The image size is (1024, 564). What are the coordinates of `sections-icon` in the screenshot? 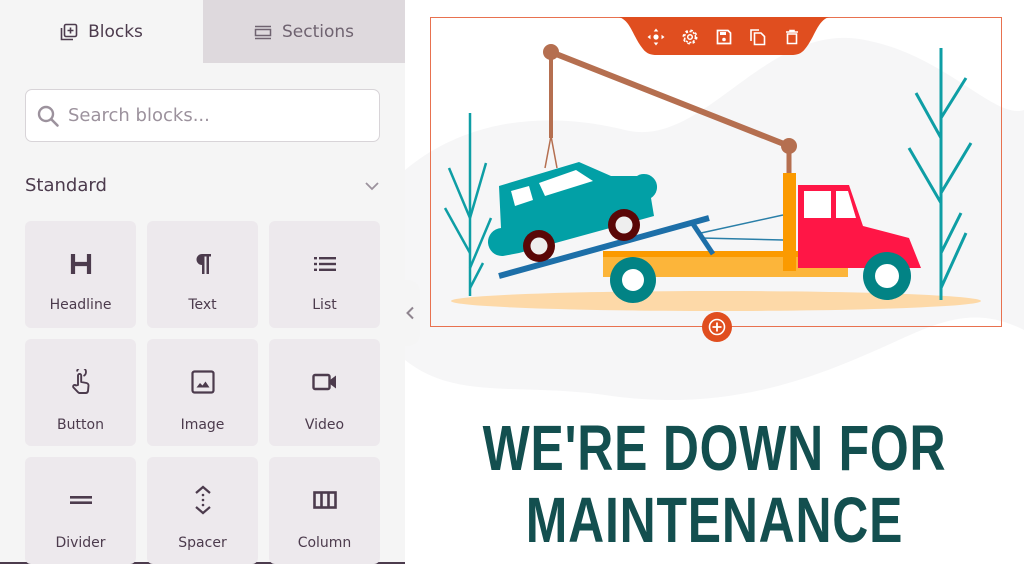 It's located at (263, 32).